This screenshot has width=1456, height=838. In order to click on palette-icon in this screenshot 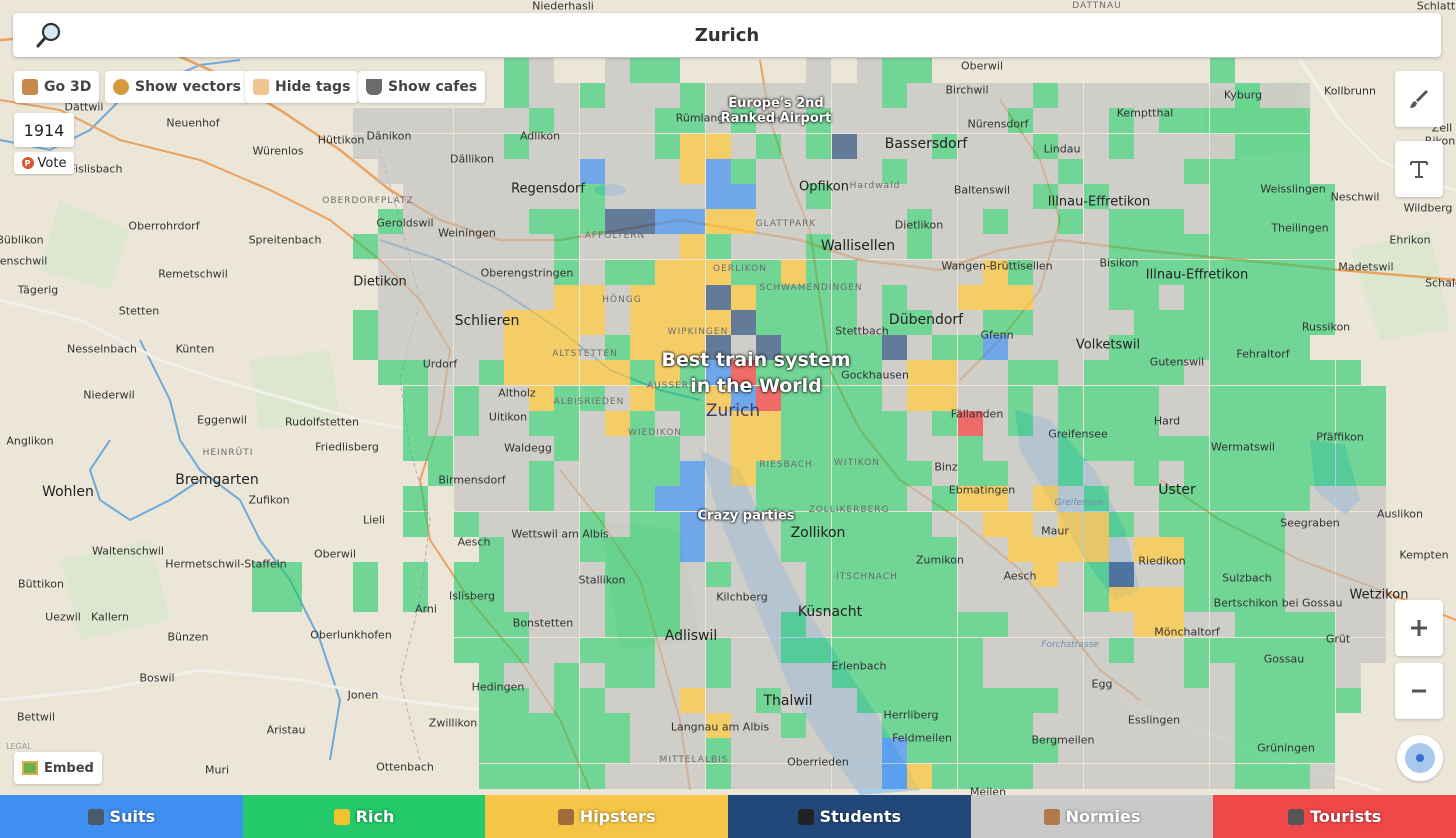, I will do `click(121, 87)`.